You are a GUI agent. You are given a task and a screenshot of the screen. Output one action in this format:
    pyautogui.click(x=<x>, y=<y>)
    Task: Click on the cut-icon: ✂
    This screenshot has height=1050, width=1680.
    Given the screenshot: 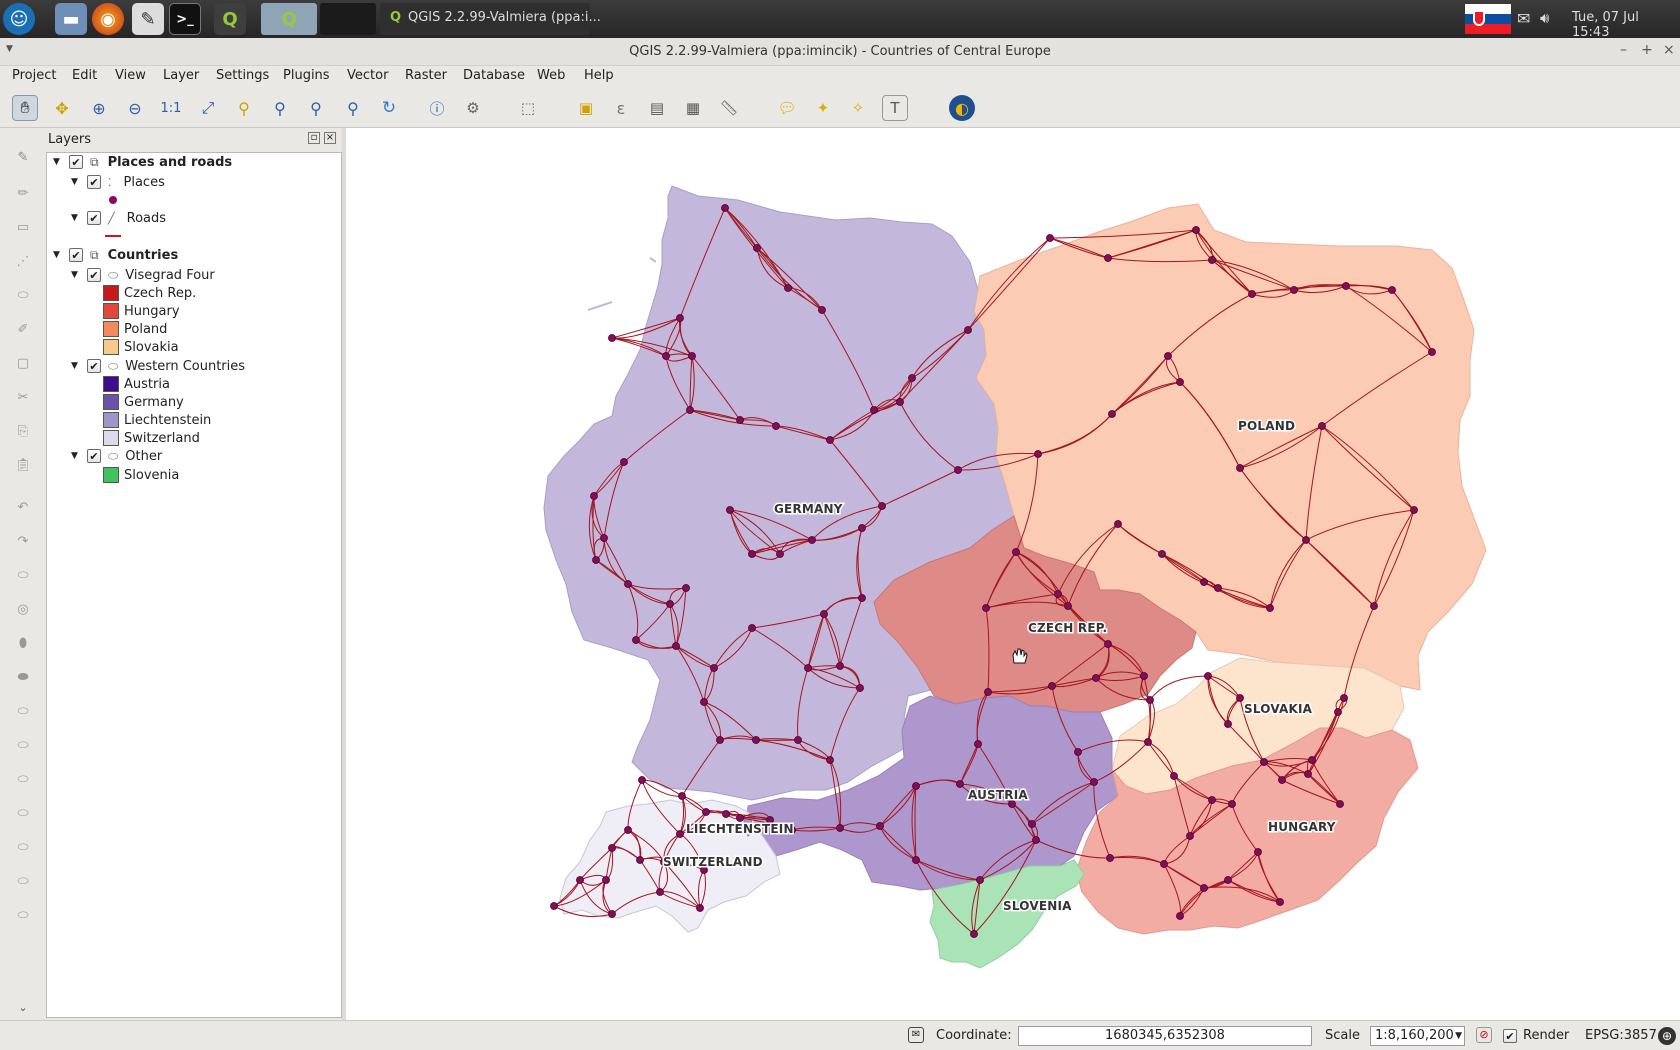 What is the action you would take?
    pyautogui.click(x=23, y=397)
    